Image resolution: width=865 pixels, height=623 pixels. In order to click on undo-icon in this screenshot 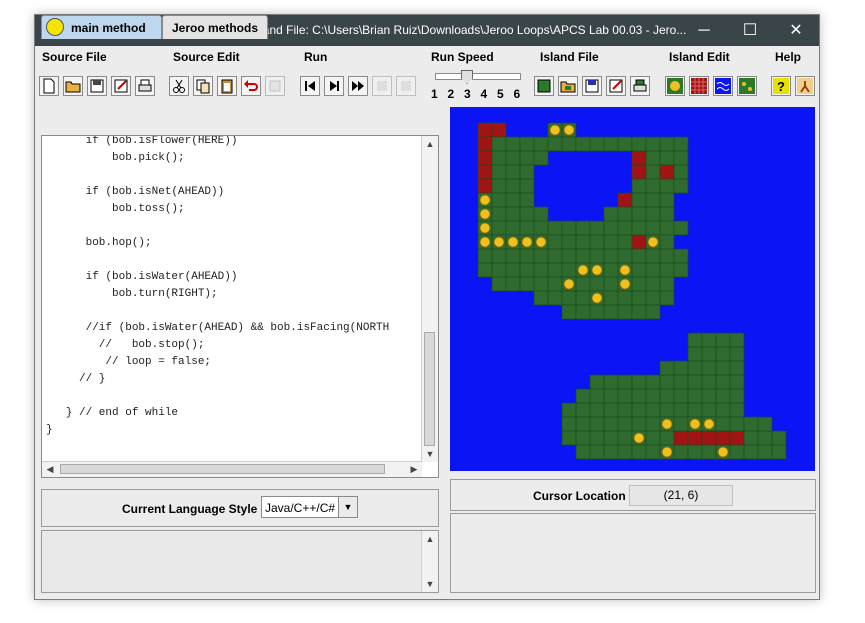, I will do `click(251, 86)`.